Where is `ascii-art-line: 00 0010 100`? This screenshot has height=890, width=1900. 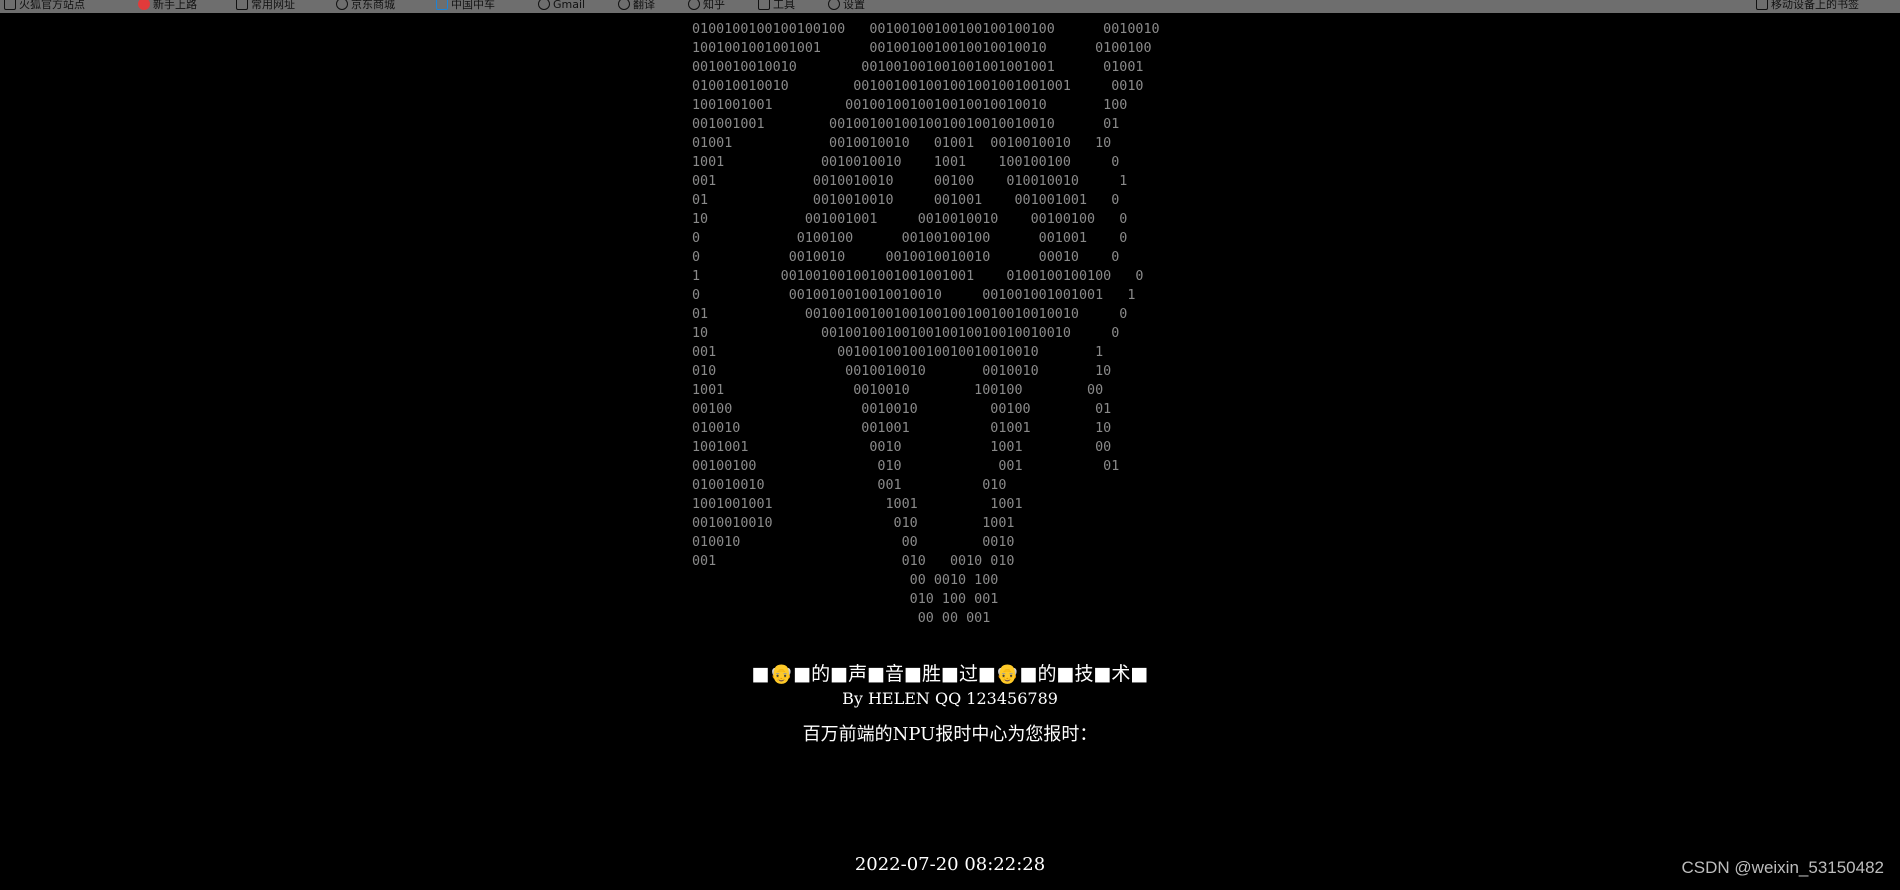 ascii-art-line: 00 0010 100 is located at coordinates (845, 580).